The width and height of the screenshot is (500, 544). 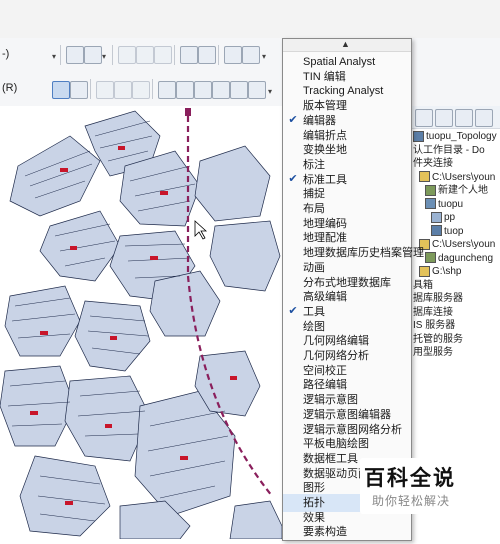 I want to click on menu-scroll-up: ▲, so click(x=347, y=45).